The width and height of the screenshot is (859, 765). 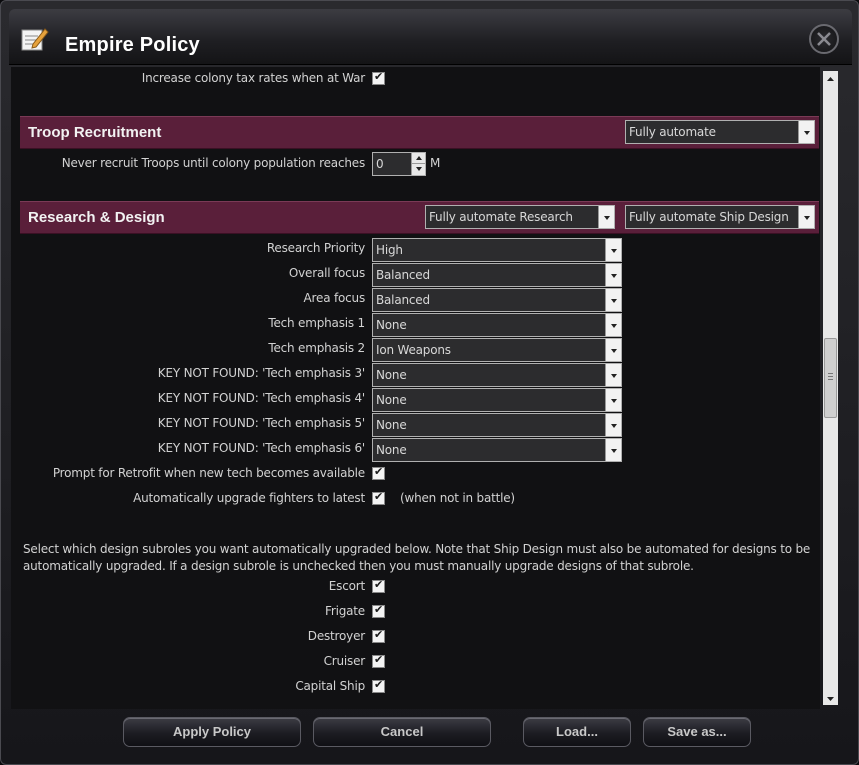 What do you see at coordinates (720, 132) in the screenshot?
I see `troop-mode-dropdown: Fully automate` at bounding box center [720, 132].